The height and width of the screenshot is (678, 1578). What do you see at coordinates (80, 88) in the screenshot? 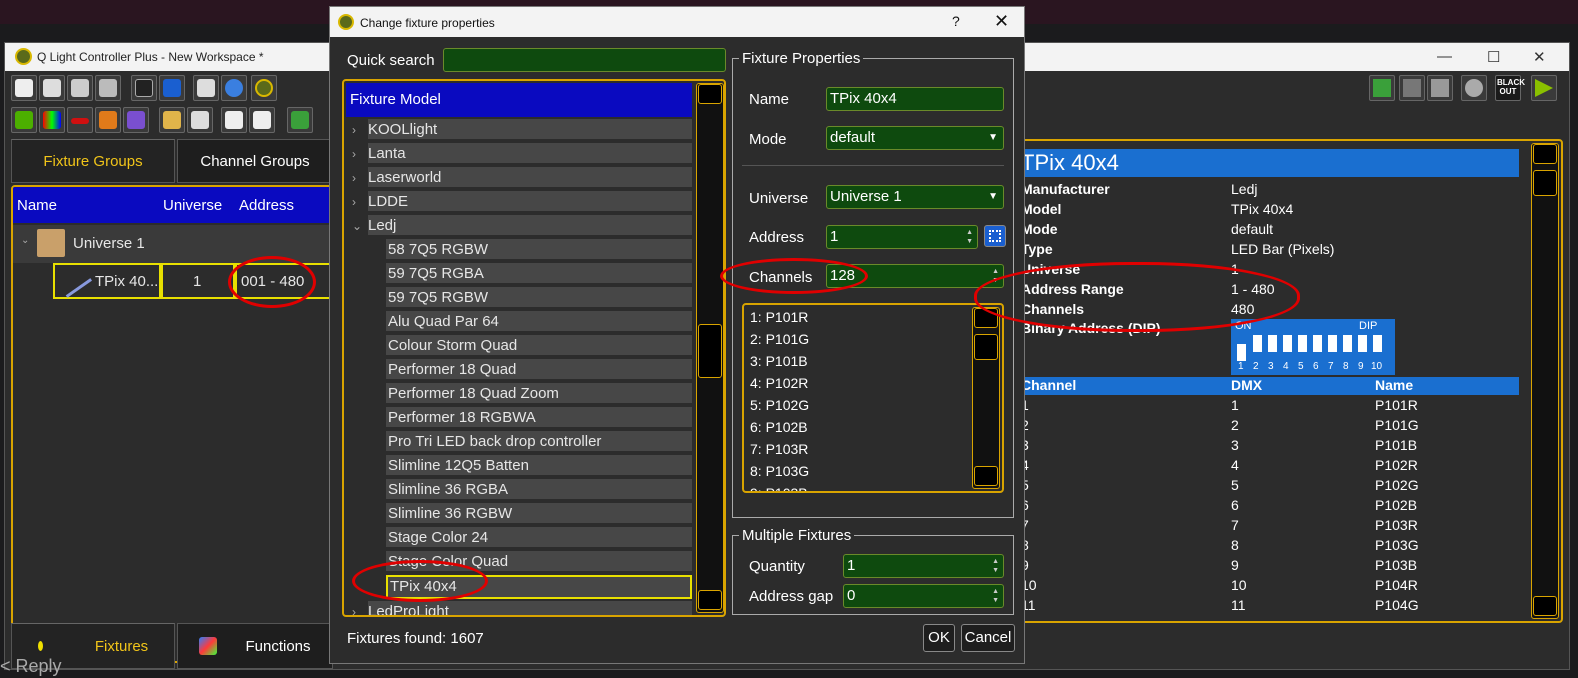
I see `save-workspace-button` at bounding box center [80, 88].